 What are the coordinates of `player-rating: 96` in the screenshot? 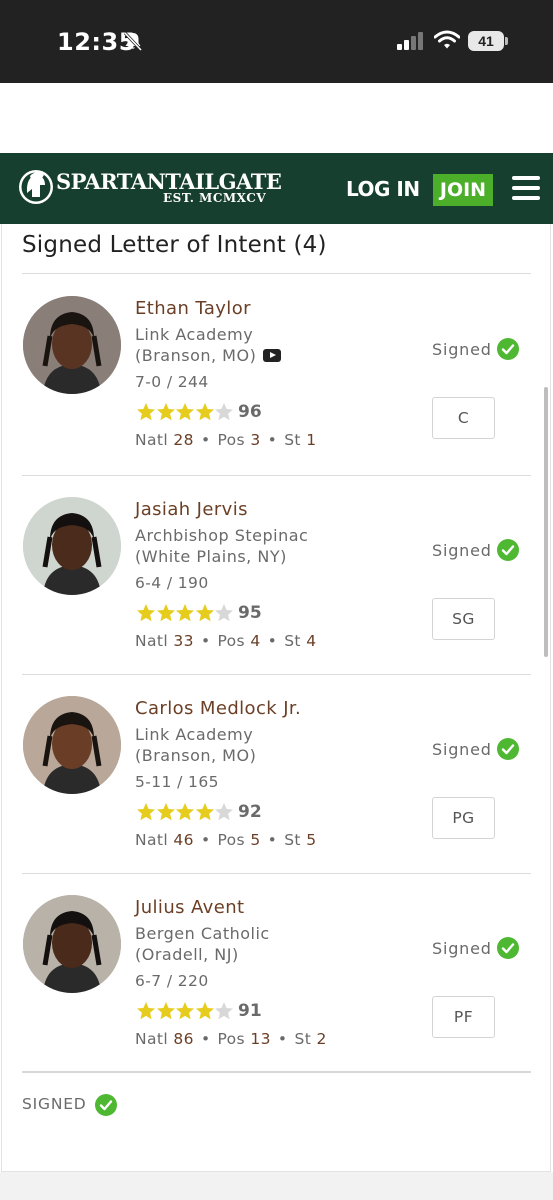 It's located at (250, 412).